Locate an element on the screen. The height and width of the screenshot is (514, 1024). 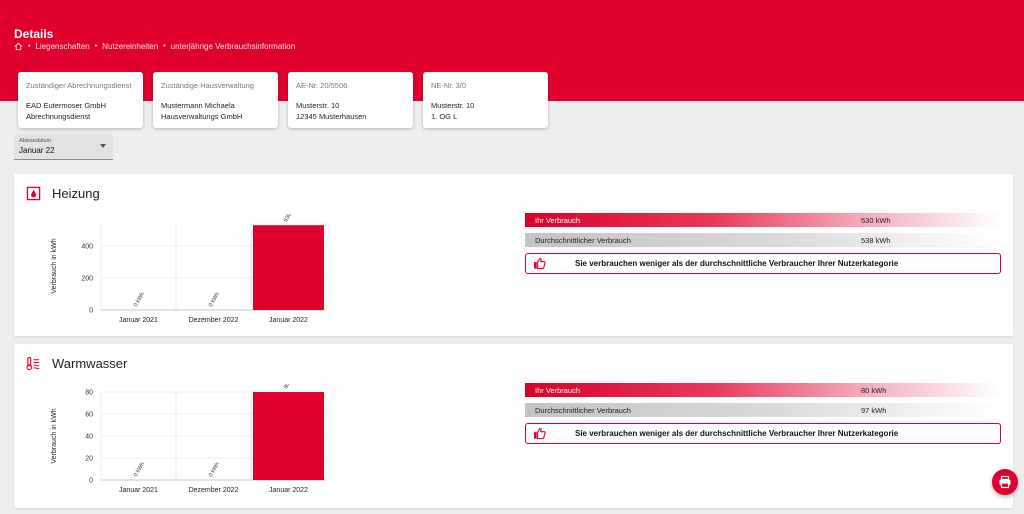
card-label: NE-Nr. 3/0 is located at coordinates (449, 85).